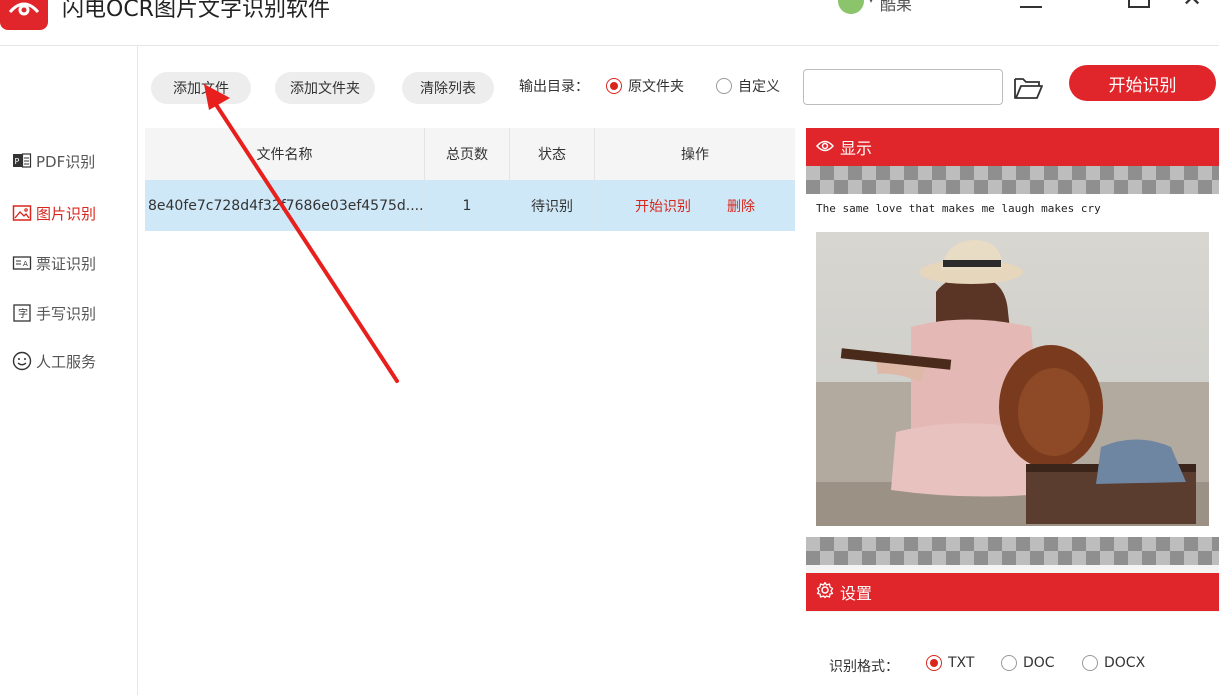  I want to click on start-recognition-button: 开始识别, so click(1142, 83).